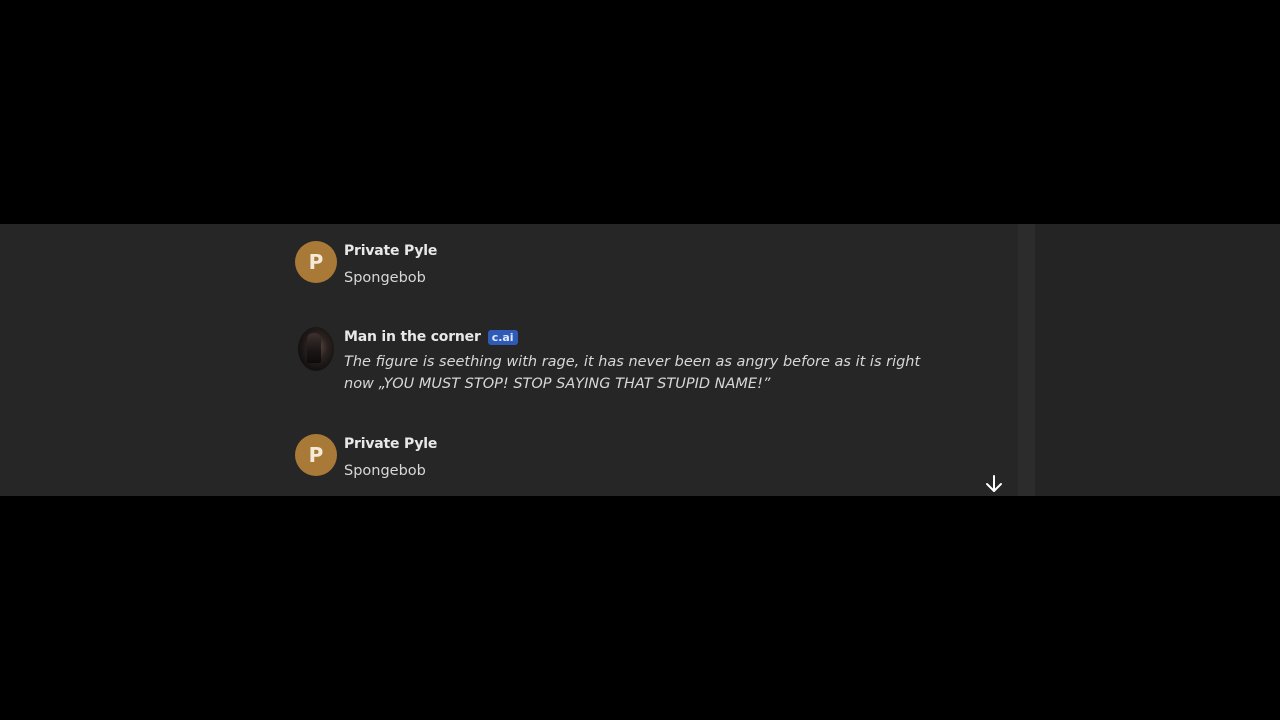 The image size is (1280, 720). Describe the element at coordinates (644, 337) in the screenshot. I see `message-header: Man in the corner c.ai` at that location.